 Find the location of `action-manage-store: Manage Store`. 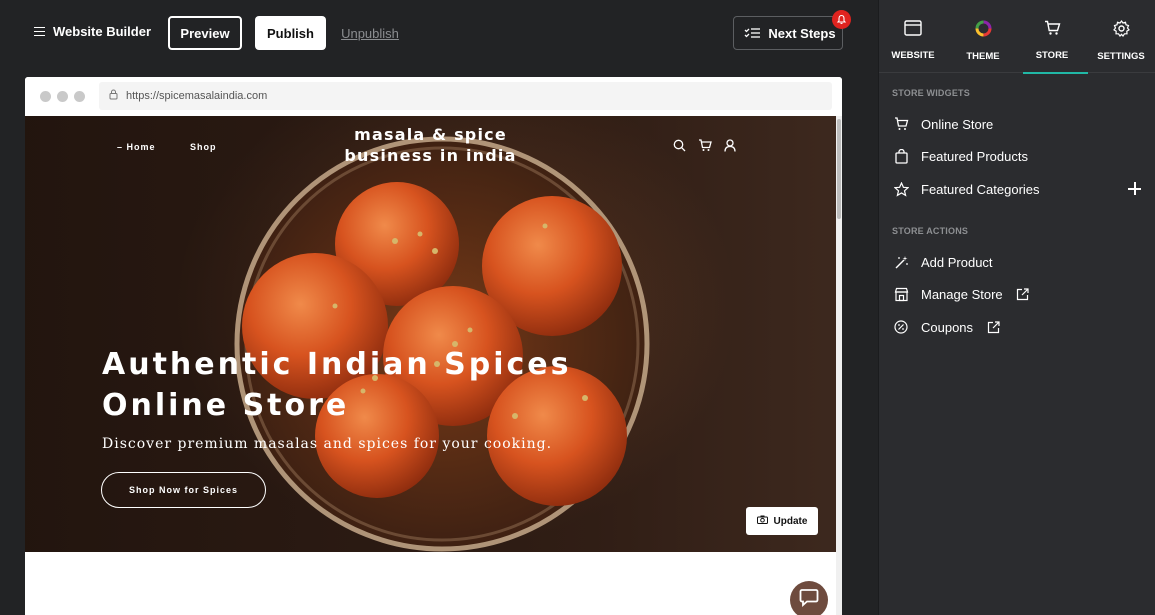

action-manage-store: Manage Store is located at coordinates (962, 294).